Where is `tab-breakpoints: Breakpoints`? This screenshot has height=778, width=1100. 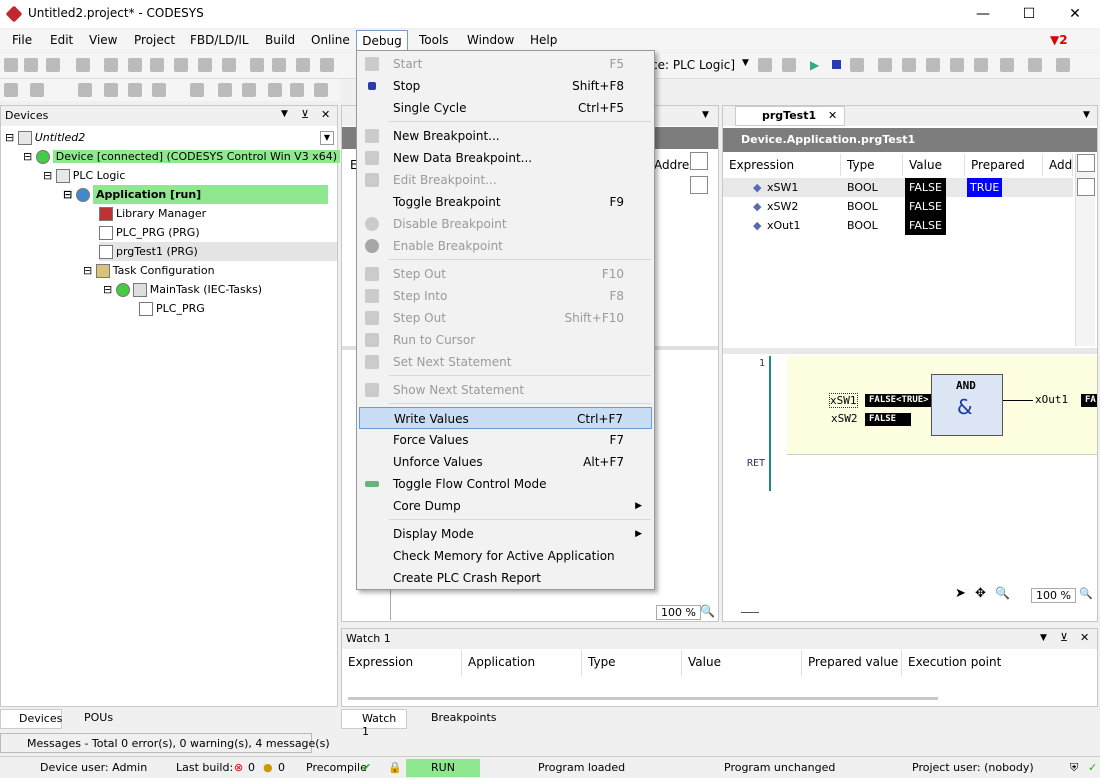 tab-breakpoints: Breakpoints is located at coordinates (455, 717).